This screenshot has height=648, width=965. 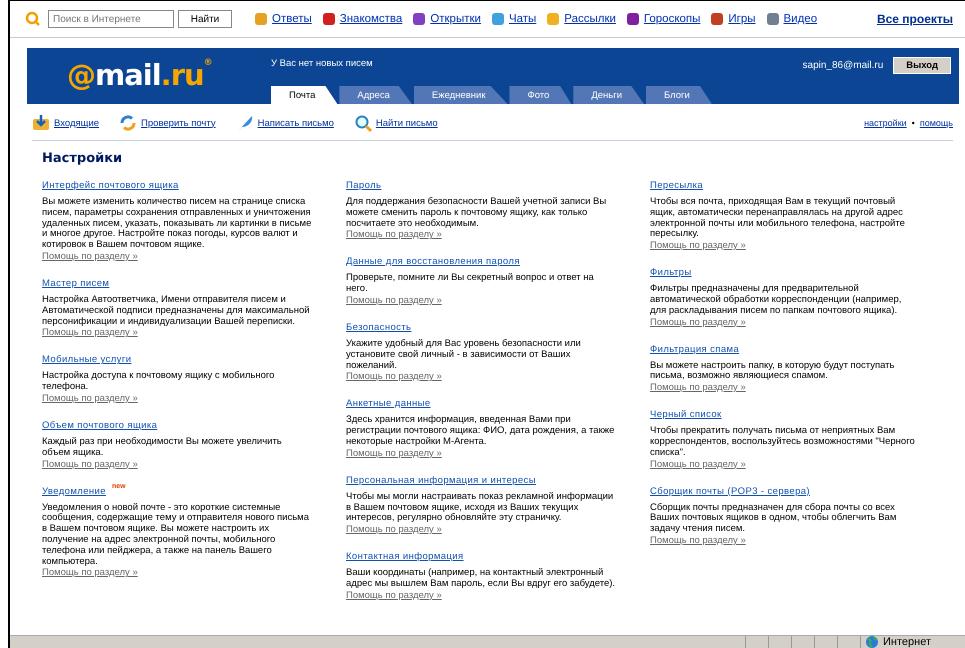 I want to click on nav-tab: Деньги, so click(x=608, y=95).